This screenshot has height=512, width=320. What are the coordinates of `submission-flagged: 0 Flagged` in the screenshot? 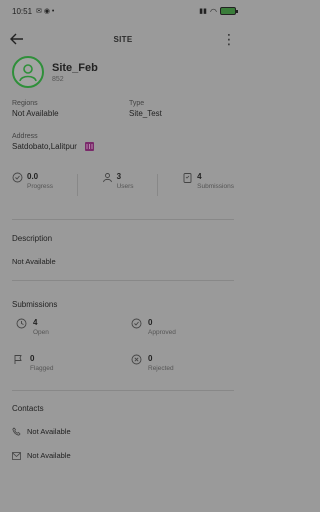 It's located at (33, 363).